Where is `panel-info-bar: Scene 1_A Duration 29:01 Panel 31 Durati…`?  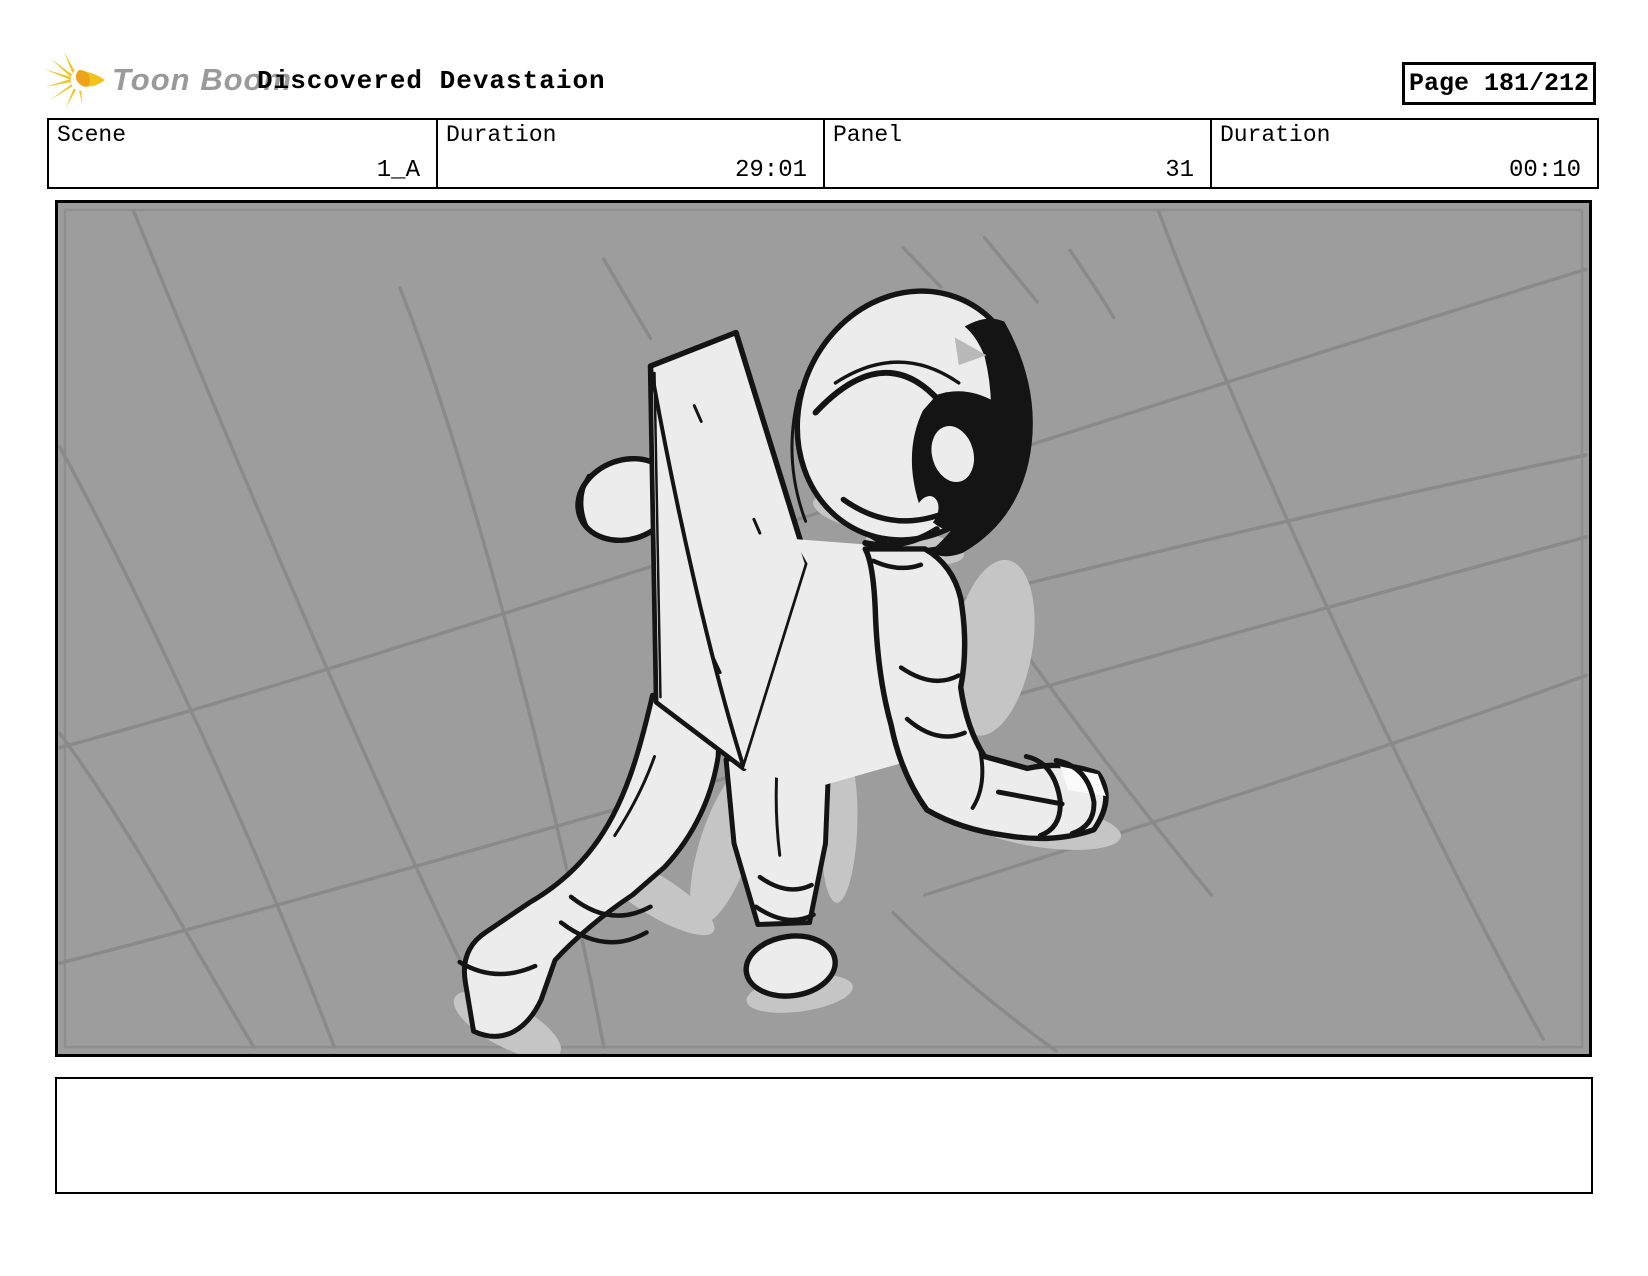
panel-info-bar: Scene 1_A Duration 29:01 Panel 31 Durati… is located at coordinates (823, 153).